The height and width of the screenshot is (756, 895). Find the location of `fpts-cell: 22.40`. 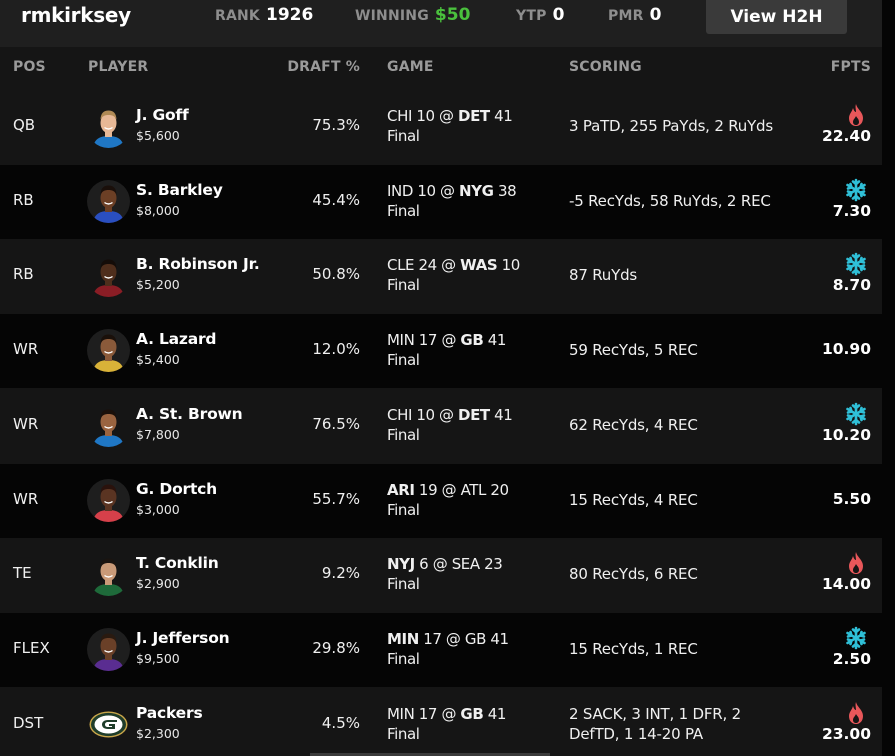

fpts-cell: 22.40 is located at coordinates (836, 124).